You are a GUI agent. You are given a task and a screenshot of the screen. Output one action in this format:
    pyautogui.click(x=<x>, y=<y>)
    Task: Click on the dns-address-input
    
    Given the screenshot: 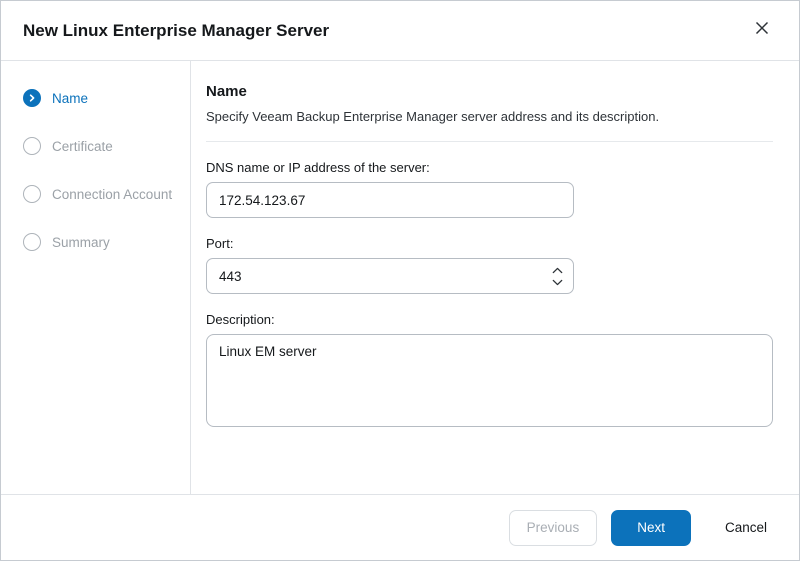 What is the action you would take?
    pyautogui.click(x=390, y=200)
    